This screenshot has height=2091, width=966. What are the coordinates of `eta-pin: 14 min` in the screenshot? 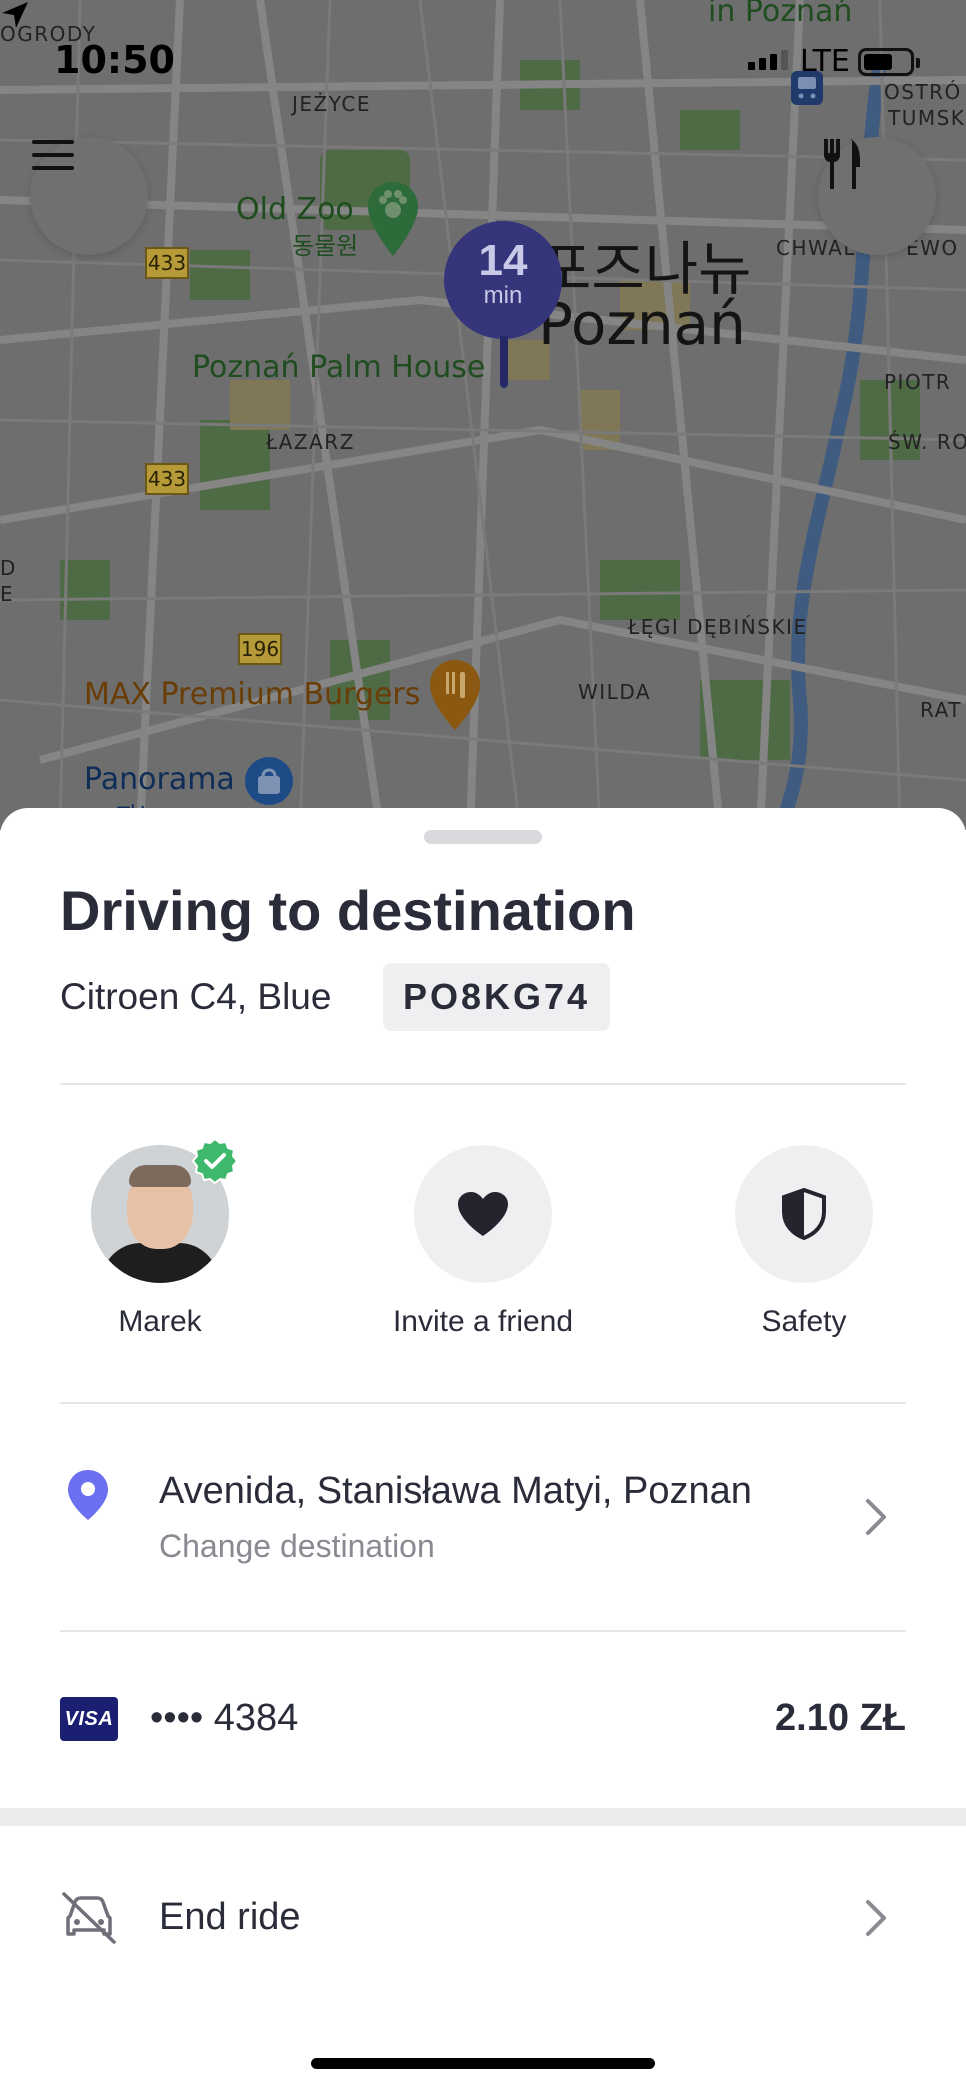 It's located at (503, 280).